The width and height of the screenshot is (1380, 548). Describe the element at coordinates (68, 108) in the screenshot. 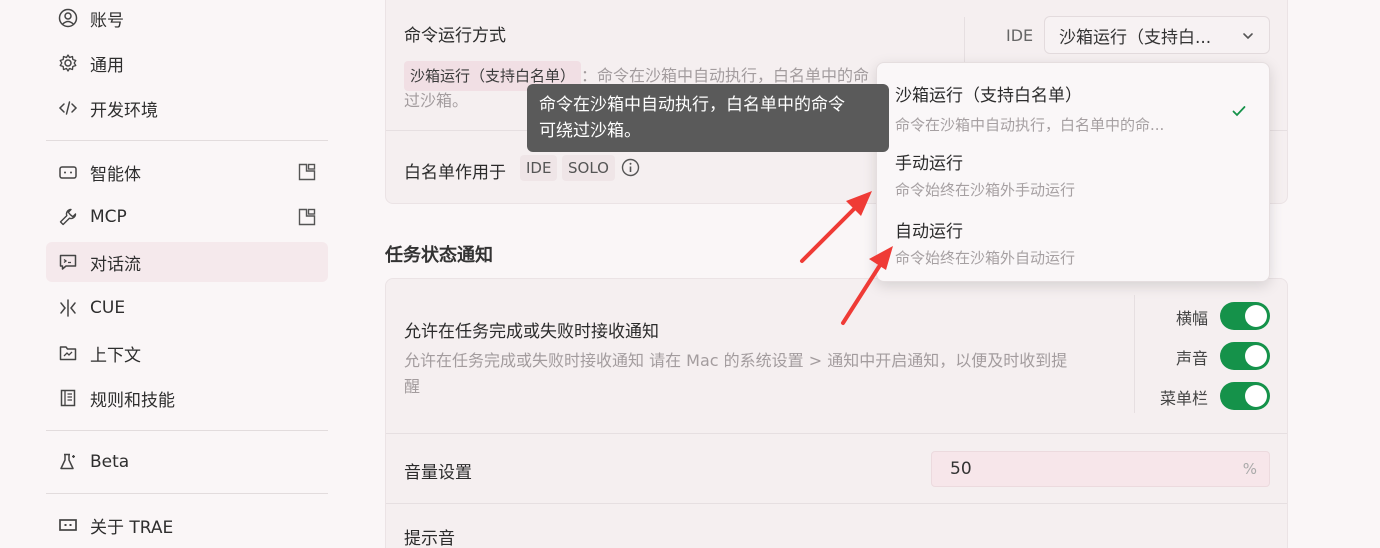

I see `code-icon` at that location.